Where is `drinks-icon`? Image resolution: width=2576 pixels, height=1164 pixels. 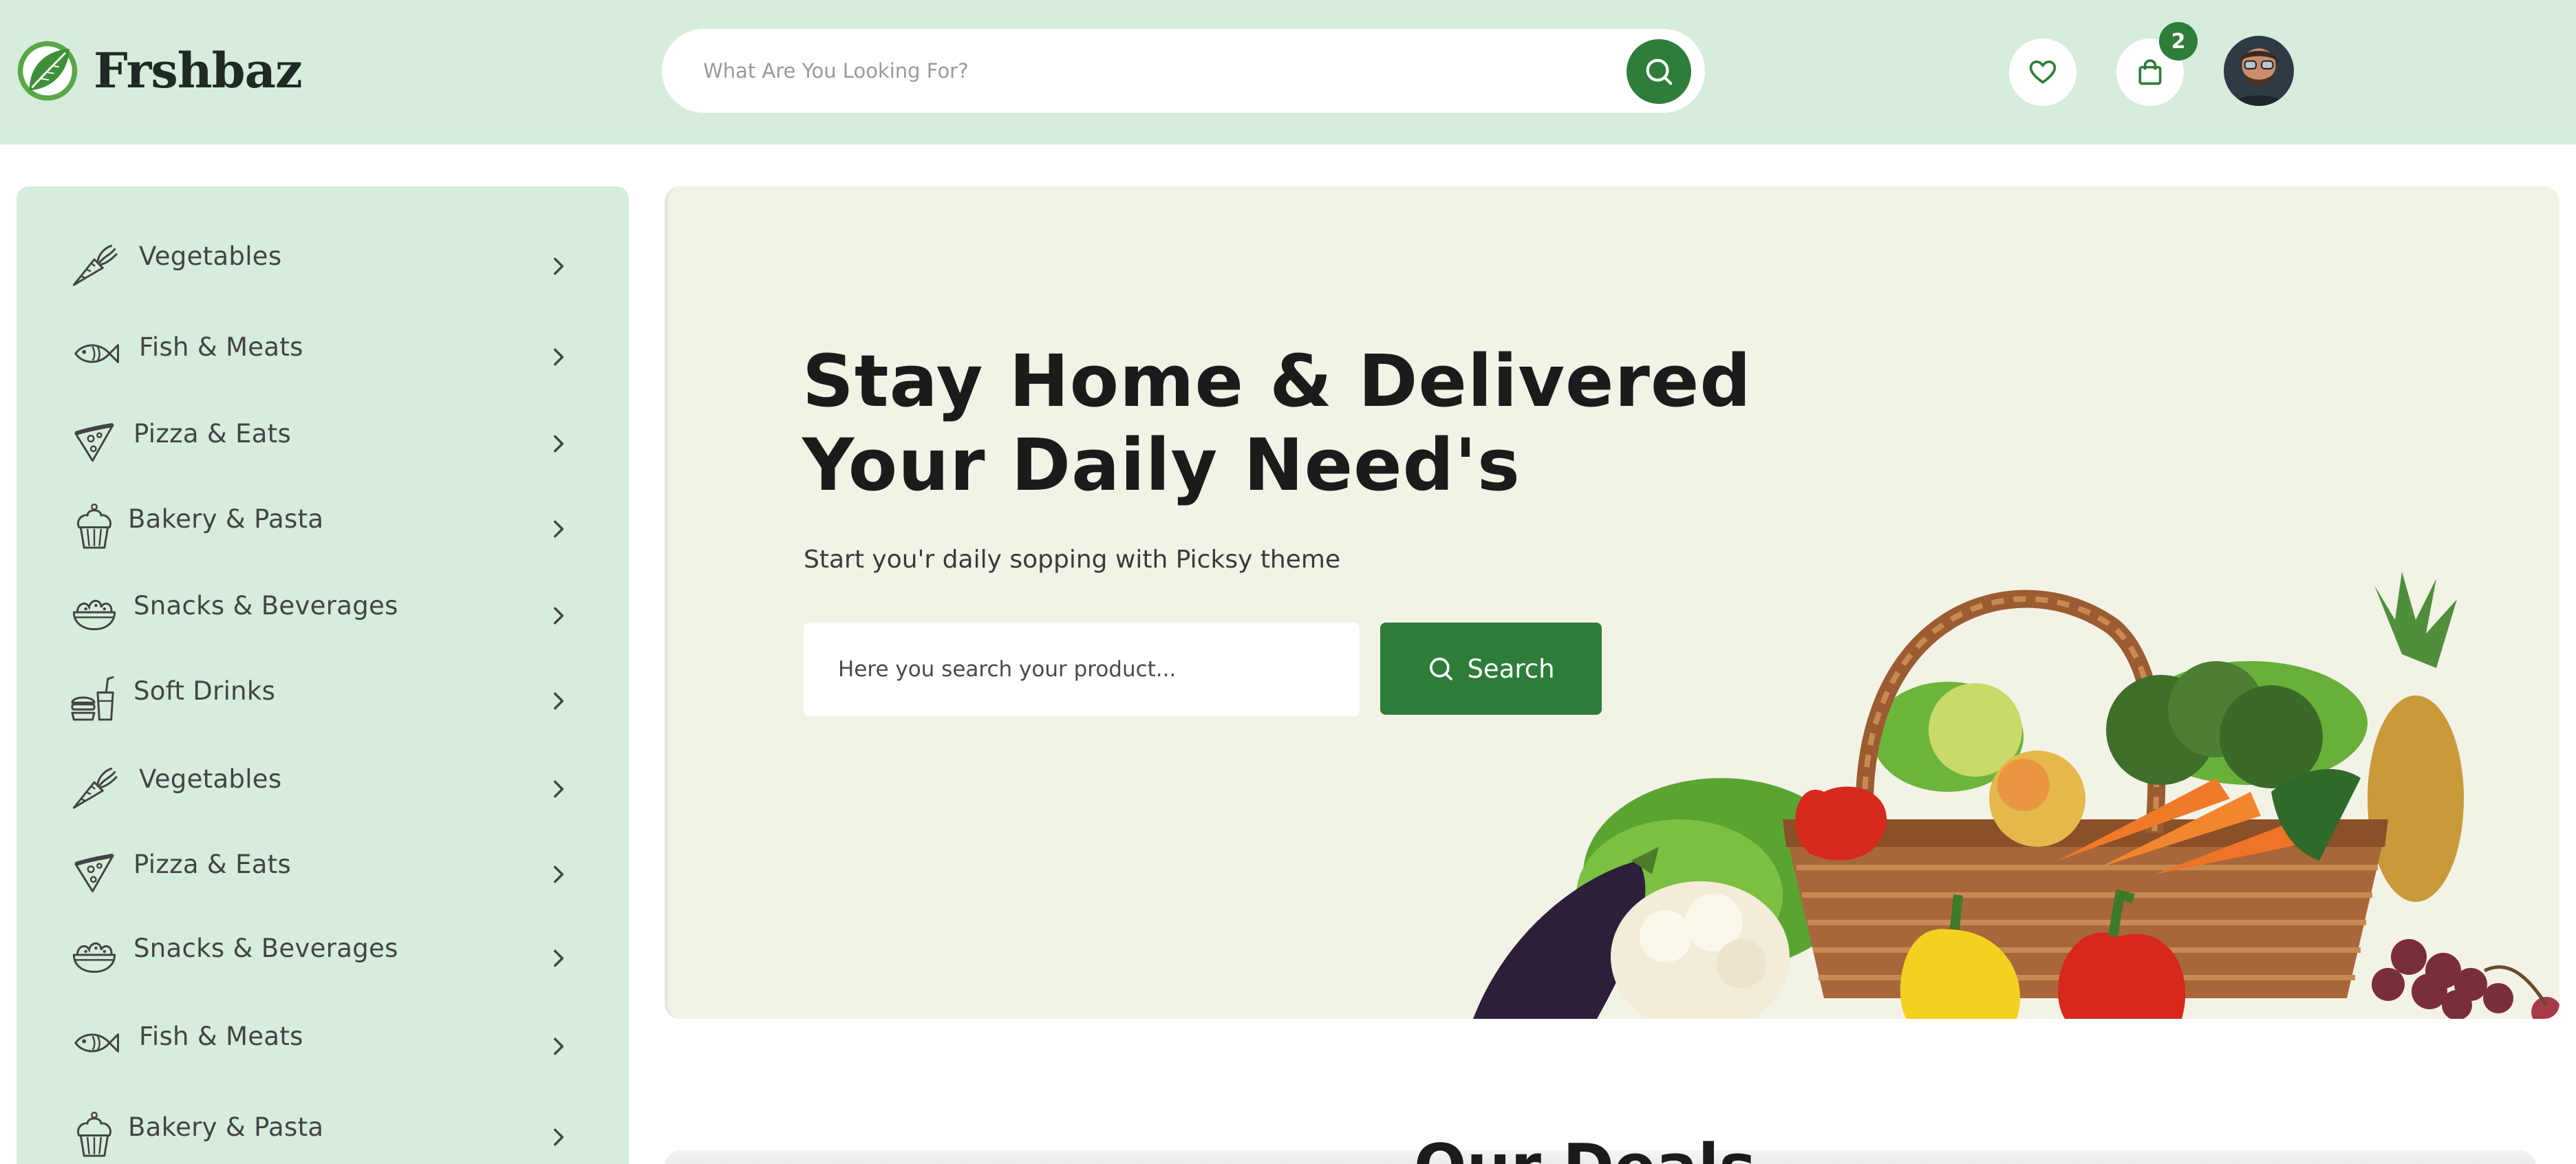 drinks-icon is located at coordinates (93, 698).